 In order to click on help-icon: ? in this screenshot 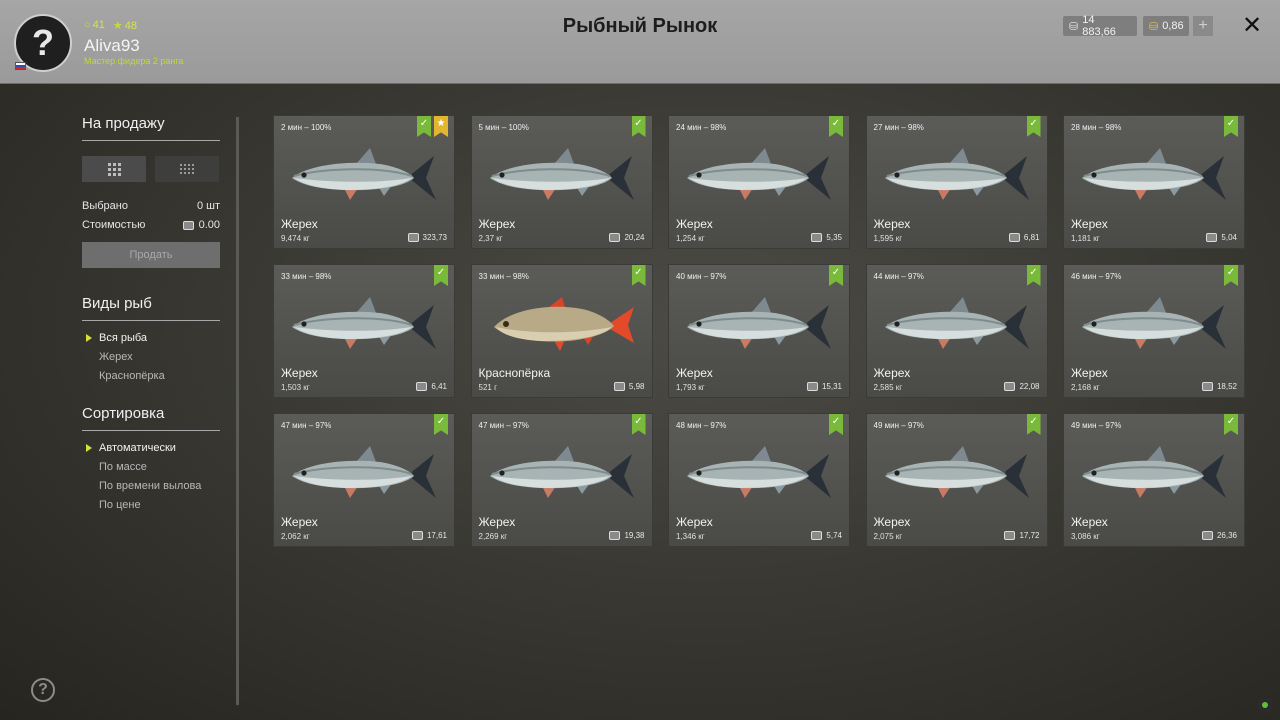, I will do `click(43, 690)`.